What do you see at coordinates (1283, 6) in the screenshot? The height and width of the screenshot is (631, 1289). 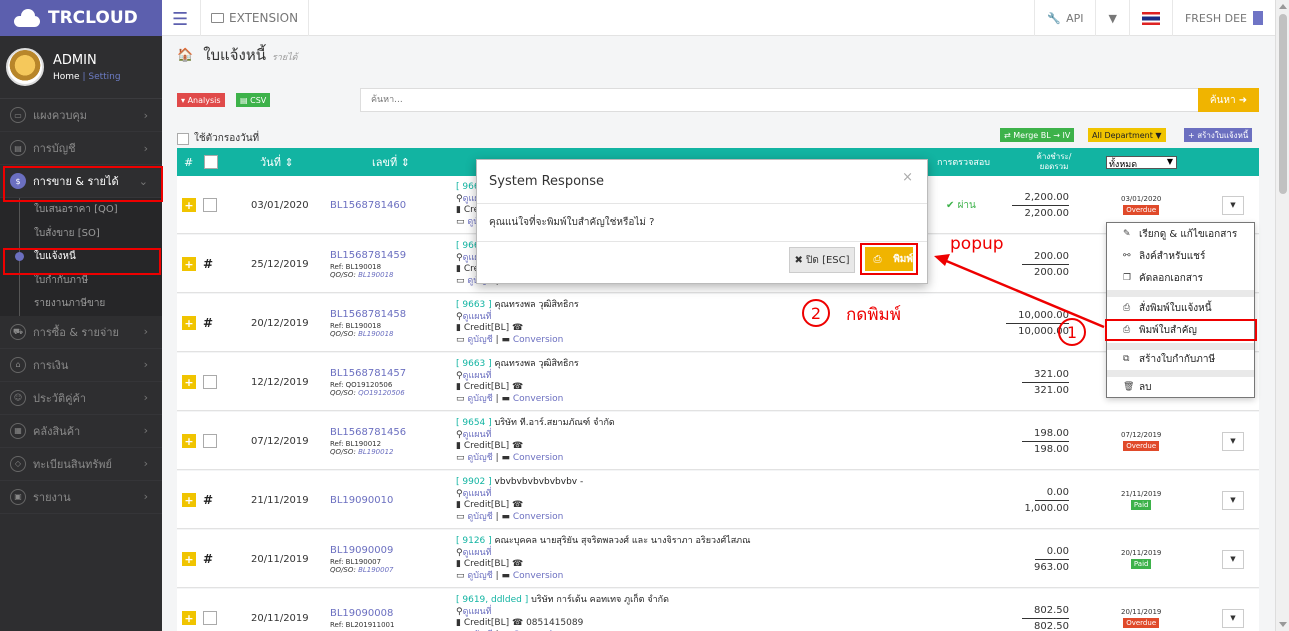 I see `scroll-up-icon` at bounding box center [1283, 6].